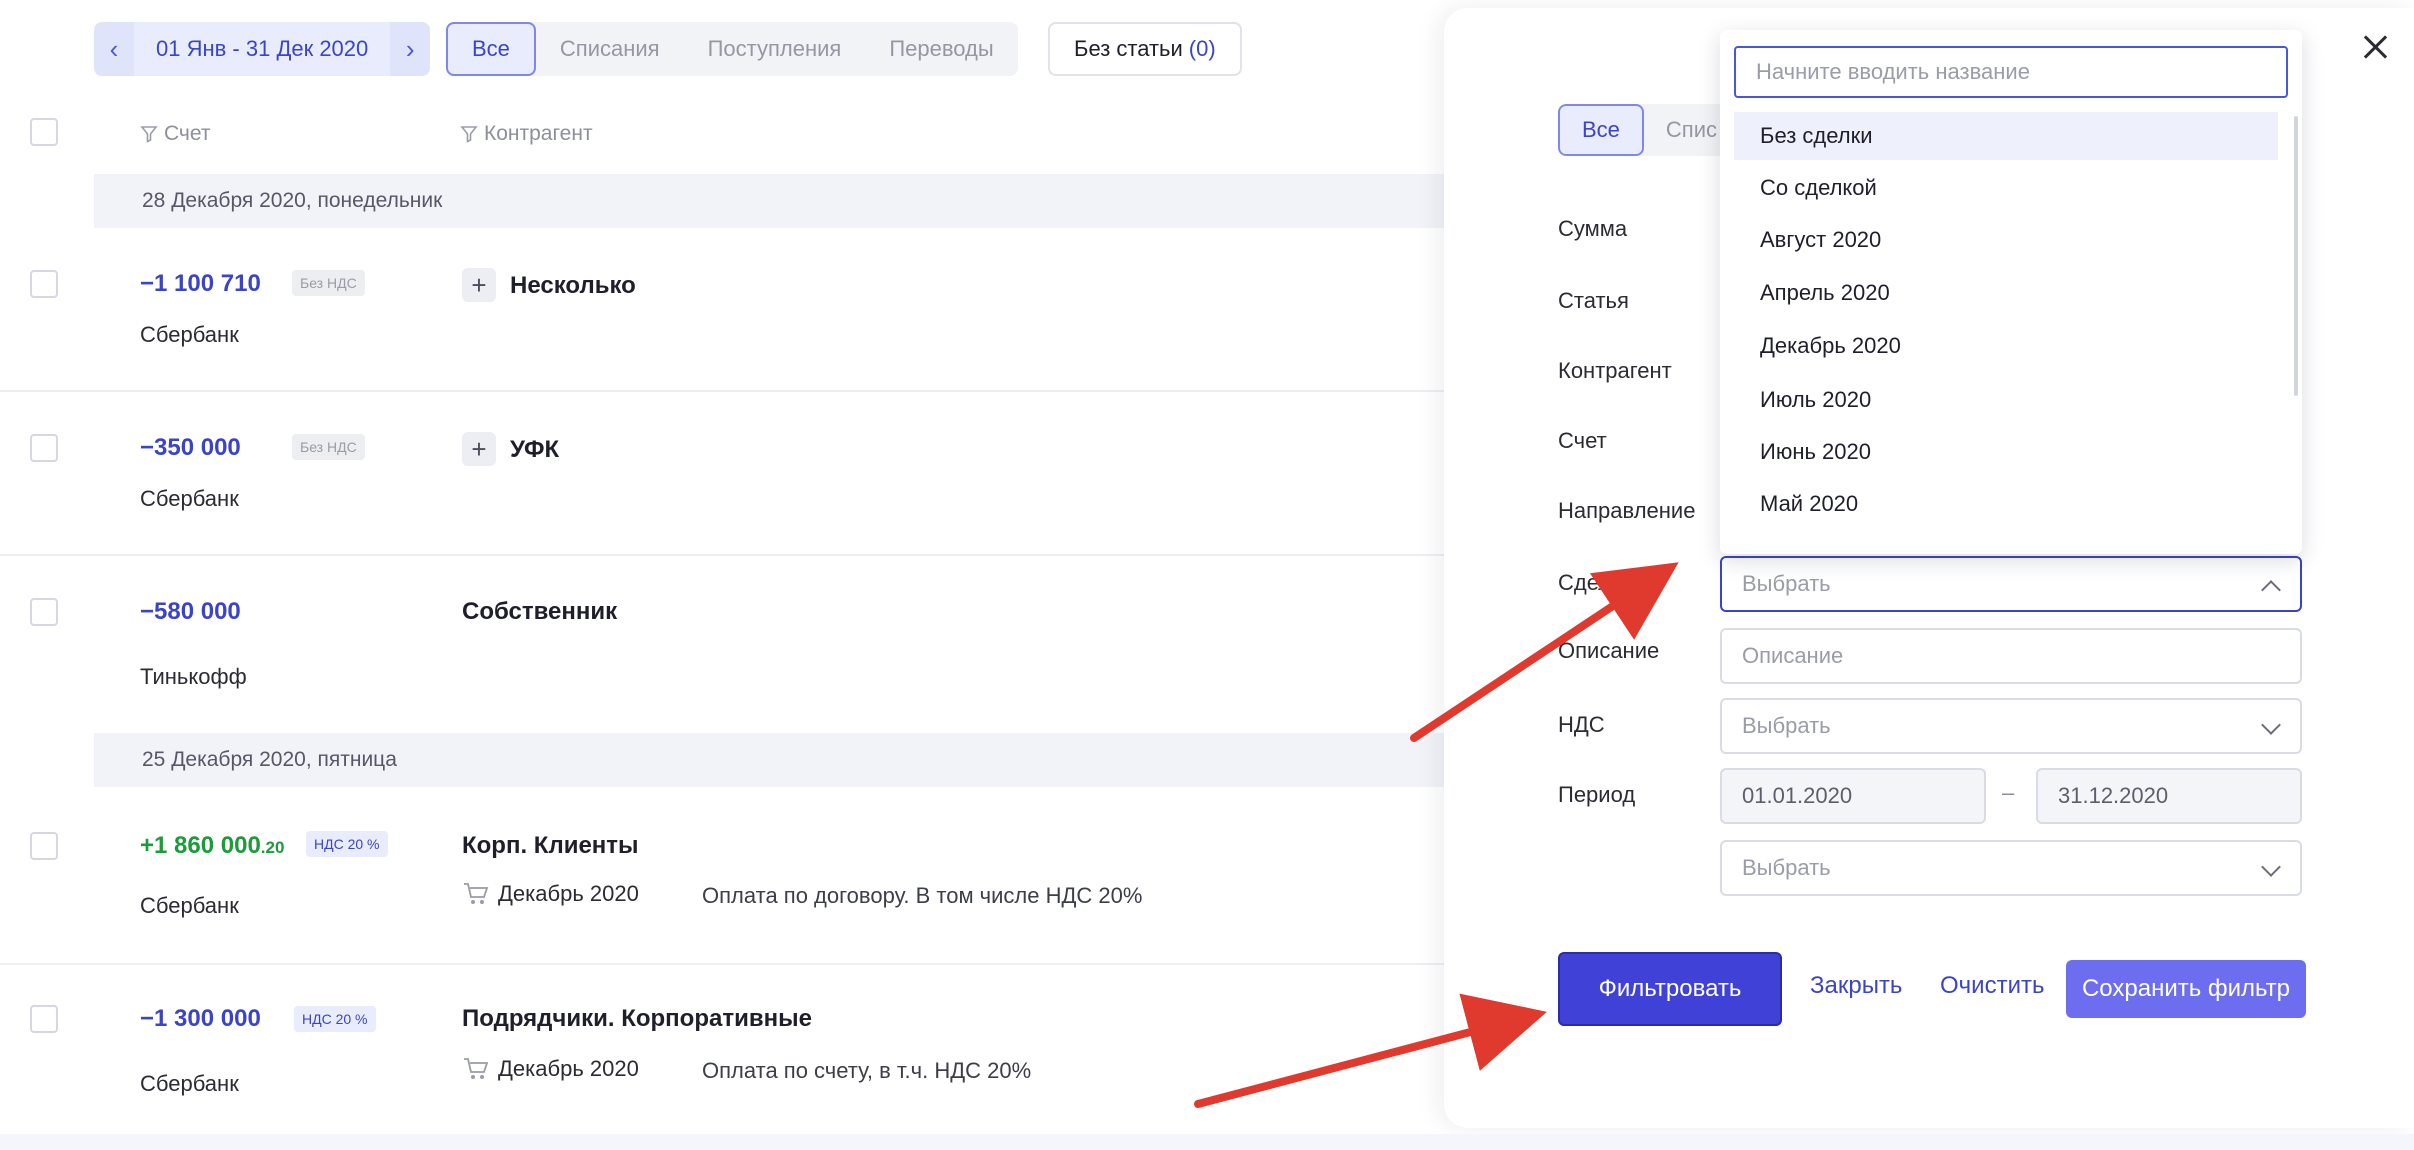 The image size is (2414, 1150). Describe the element at coordinates (1593, 228) in the screenshot. I see `label-sum: Сумма` at that location.